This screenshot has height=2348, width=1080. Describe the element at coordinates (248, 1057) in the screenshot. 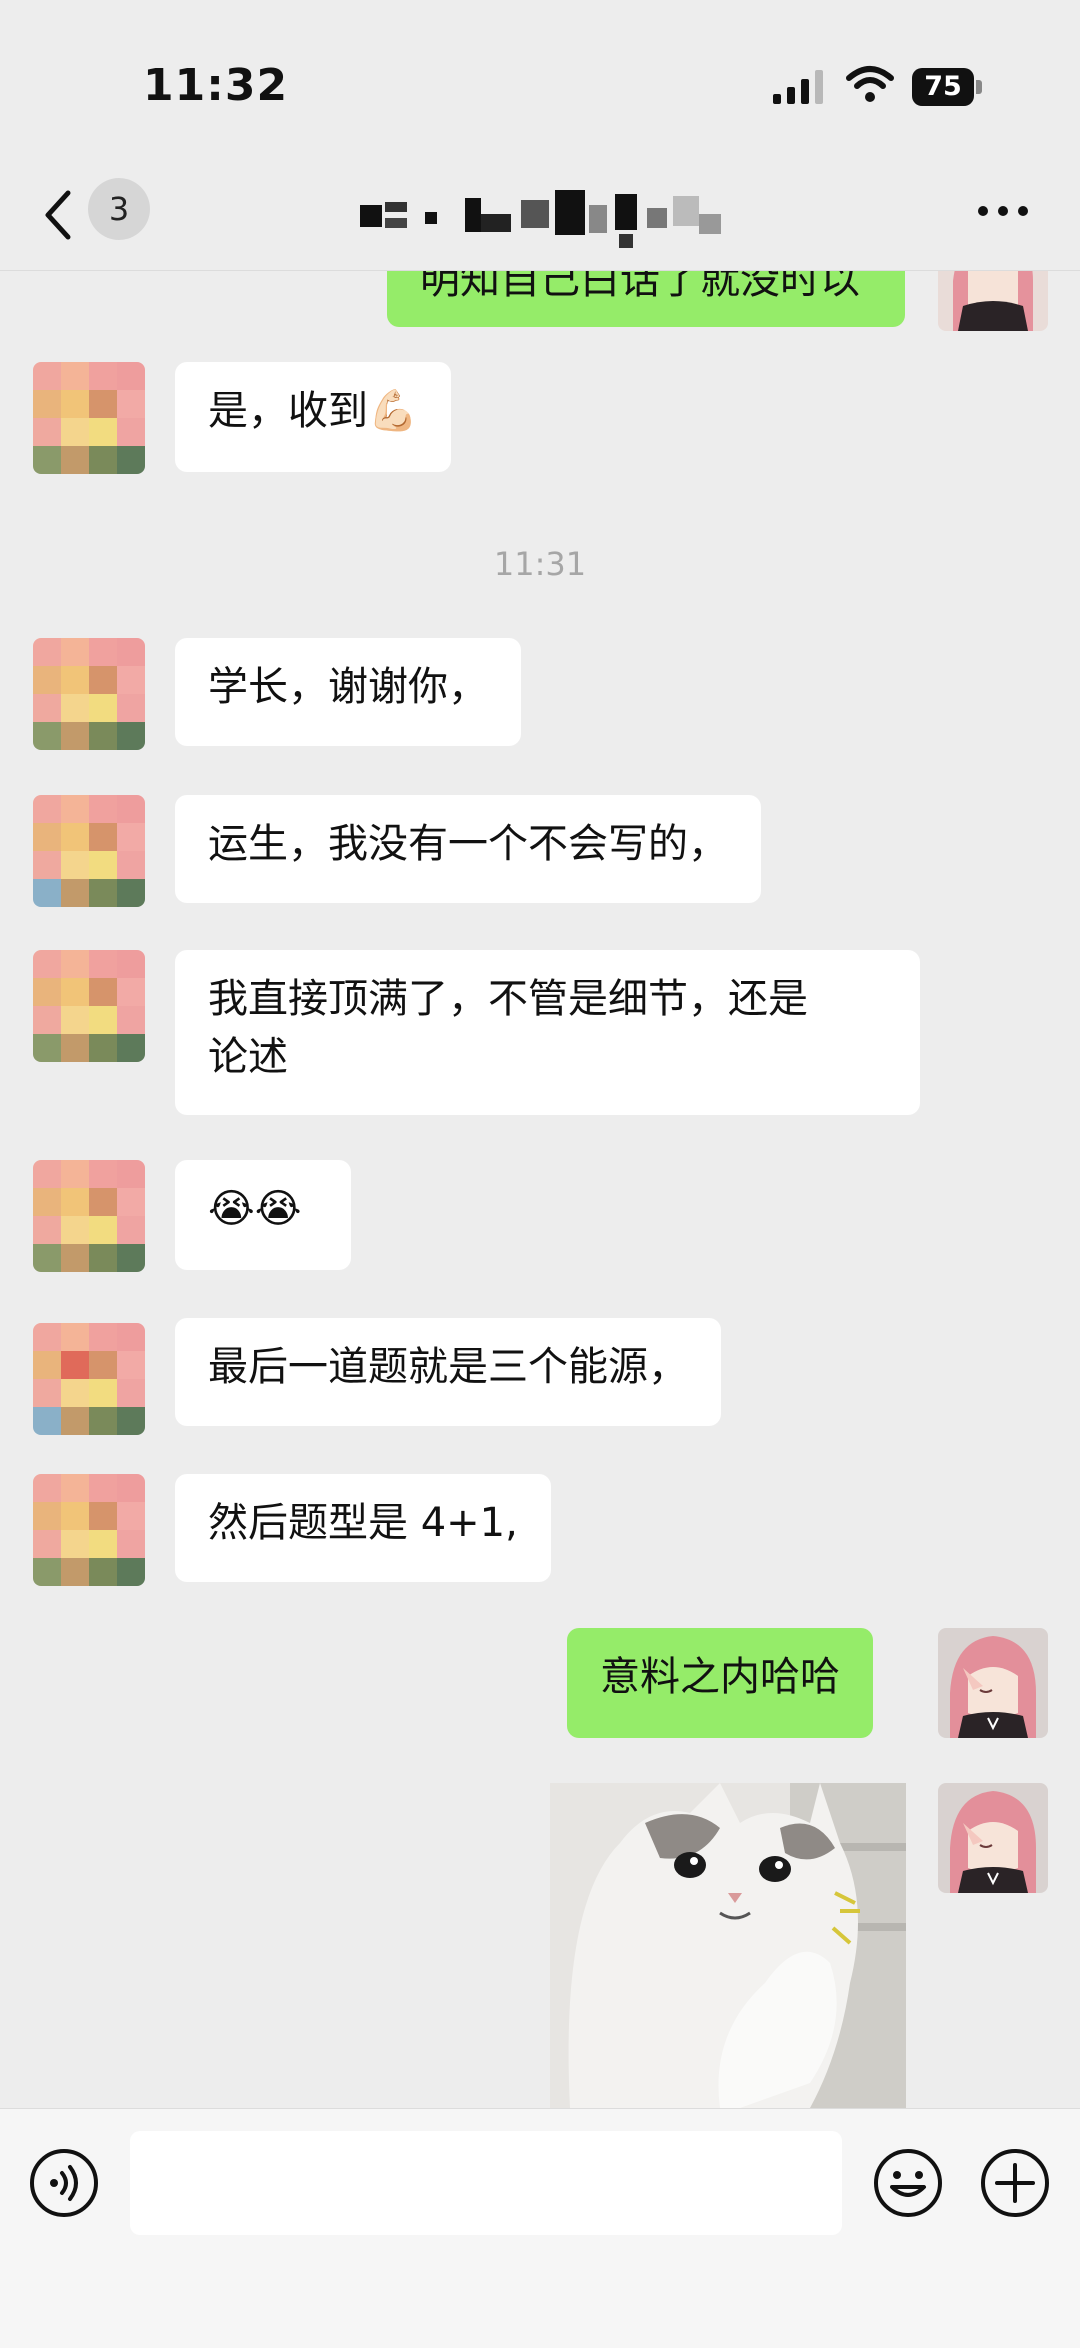

I see `message-line: 论述` at that location.